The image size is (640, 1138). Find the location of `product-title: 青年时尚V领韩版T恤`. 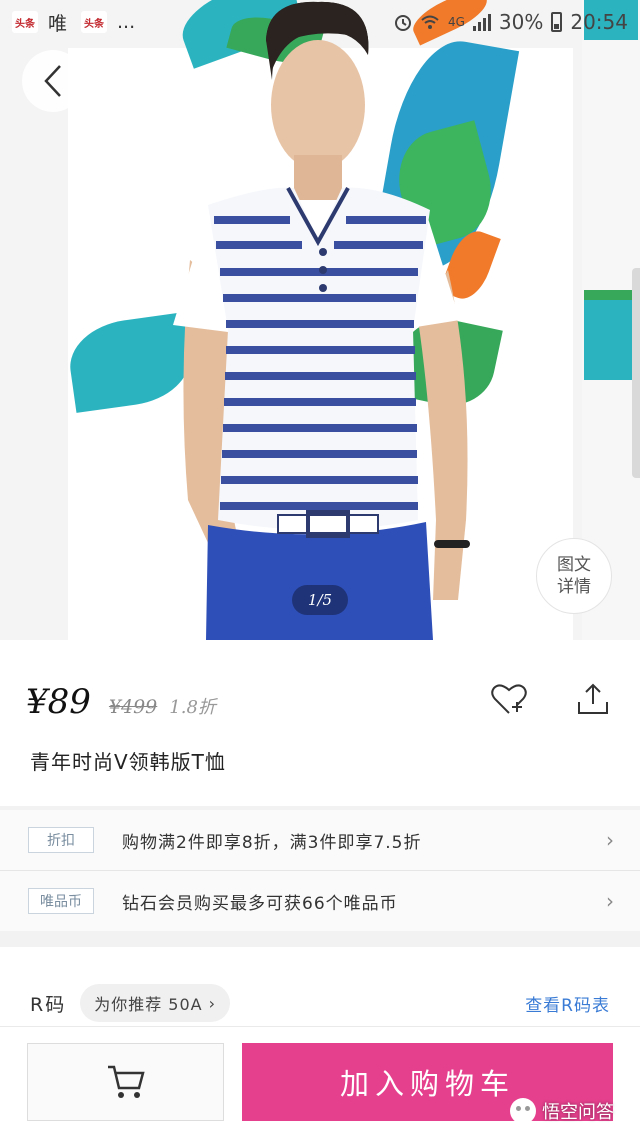

product-title: 青年时尚V领韩版T恤 is located at coordinates (128, 762).